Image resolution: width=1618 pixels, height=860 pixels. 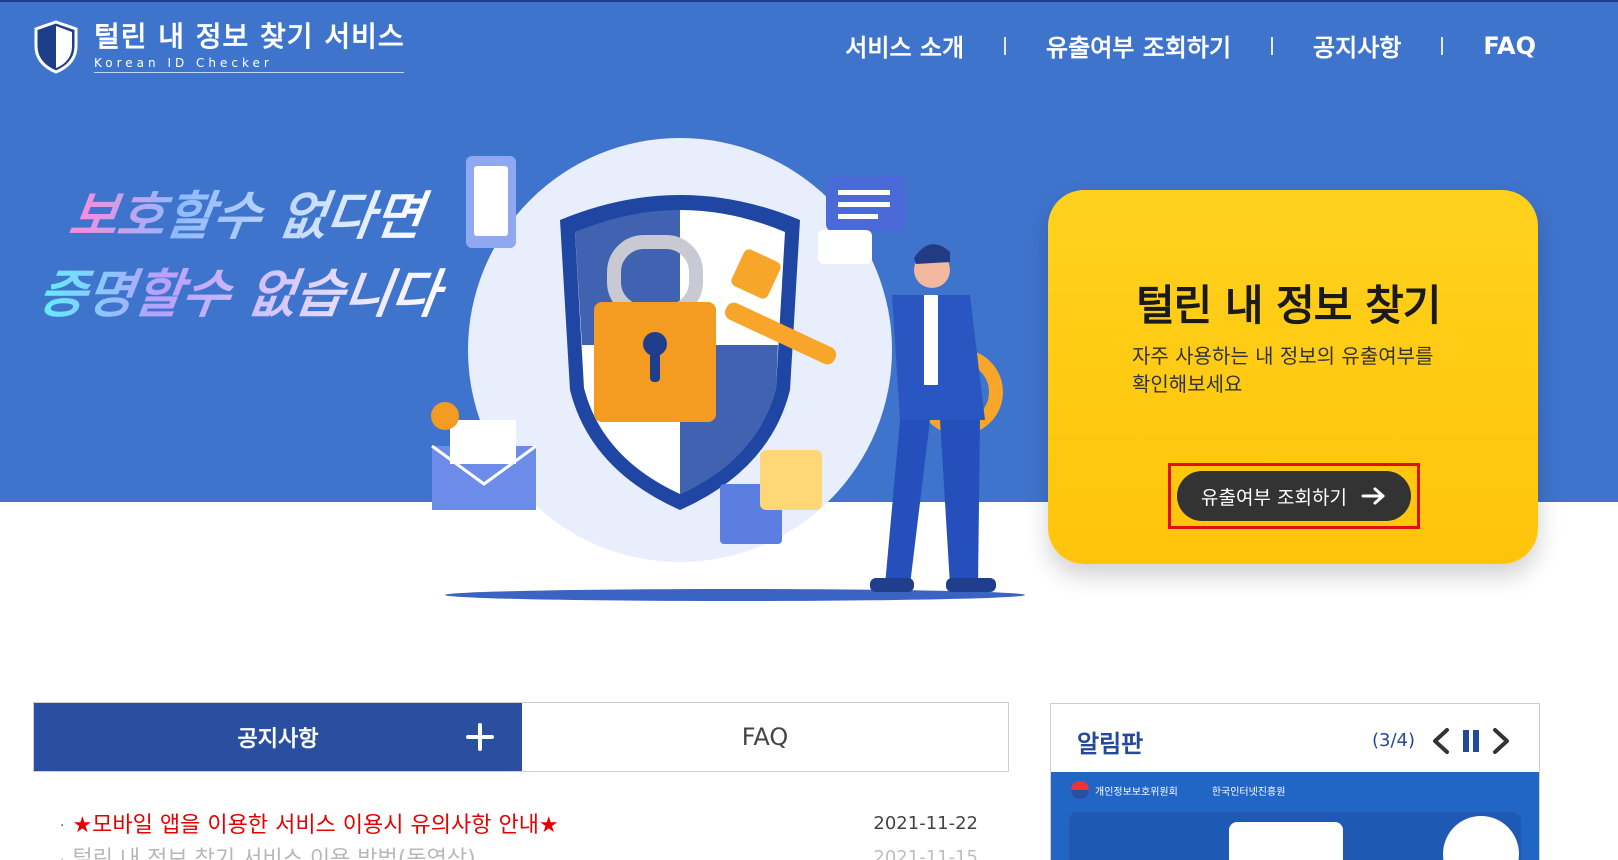 I want to click on nav-item-service-intro: 서비스 소개, so click(x=904, y=45).